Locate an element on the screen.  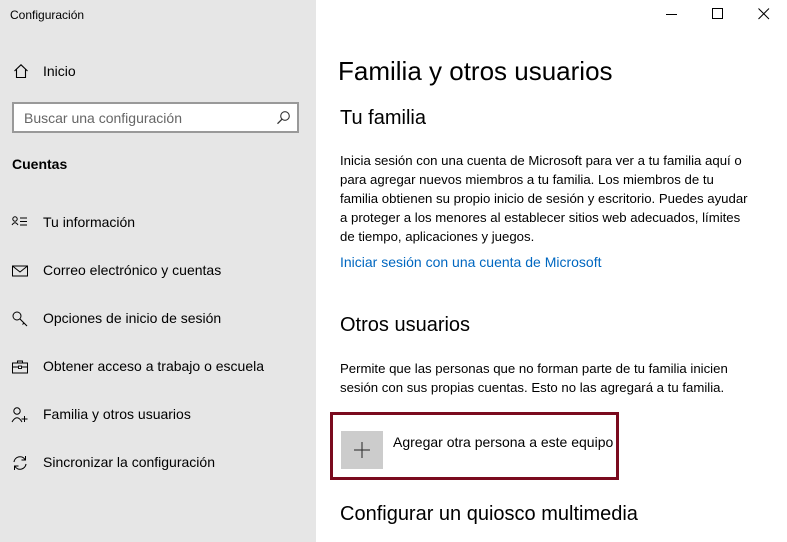
sidebar-item-label: Familia y otros usuarios is located at coordinates (117, 414).